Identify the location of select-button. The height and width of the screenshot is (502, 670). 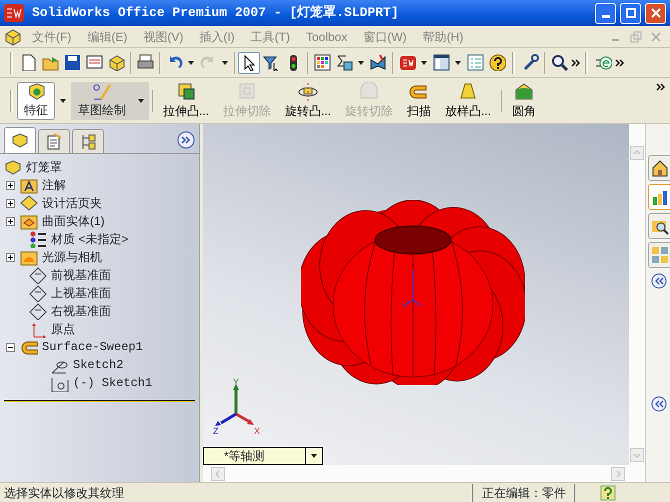
(249, 63).